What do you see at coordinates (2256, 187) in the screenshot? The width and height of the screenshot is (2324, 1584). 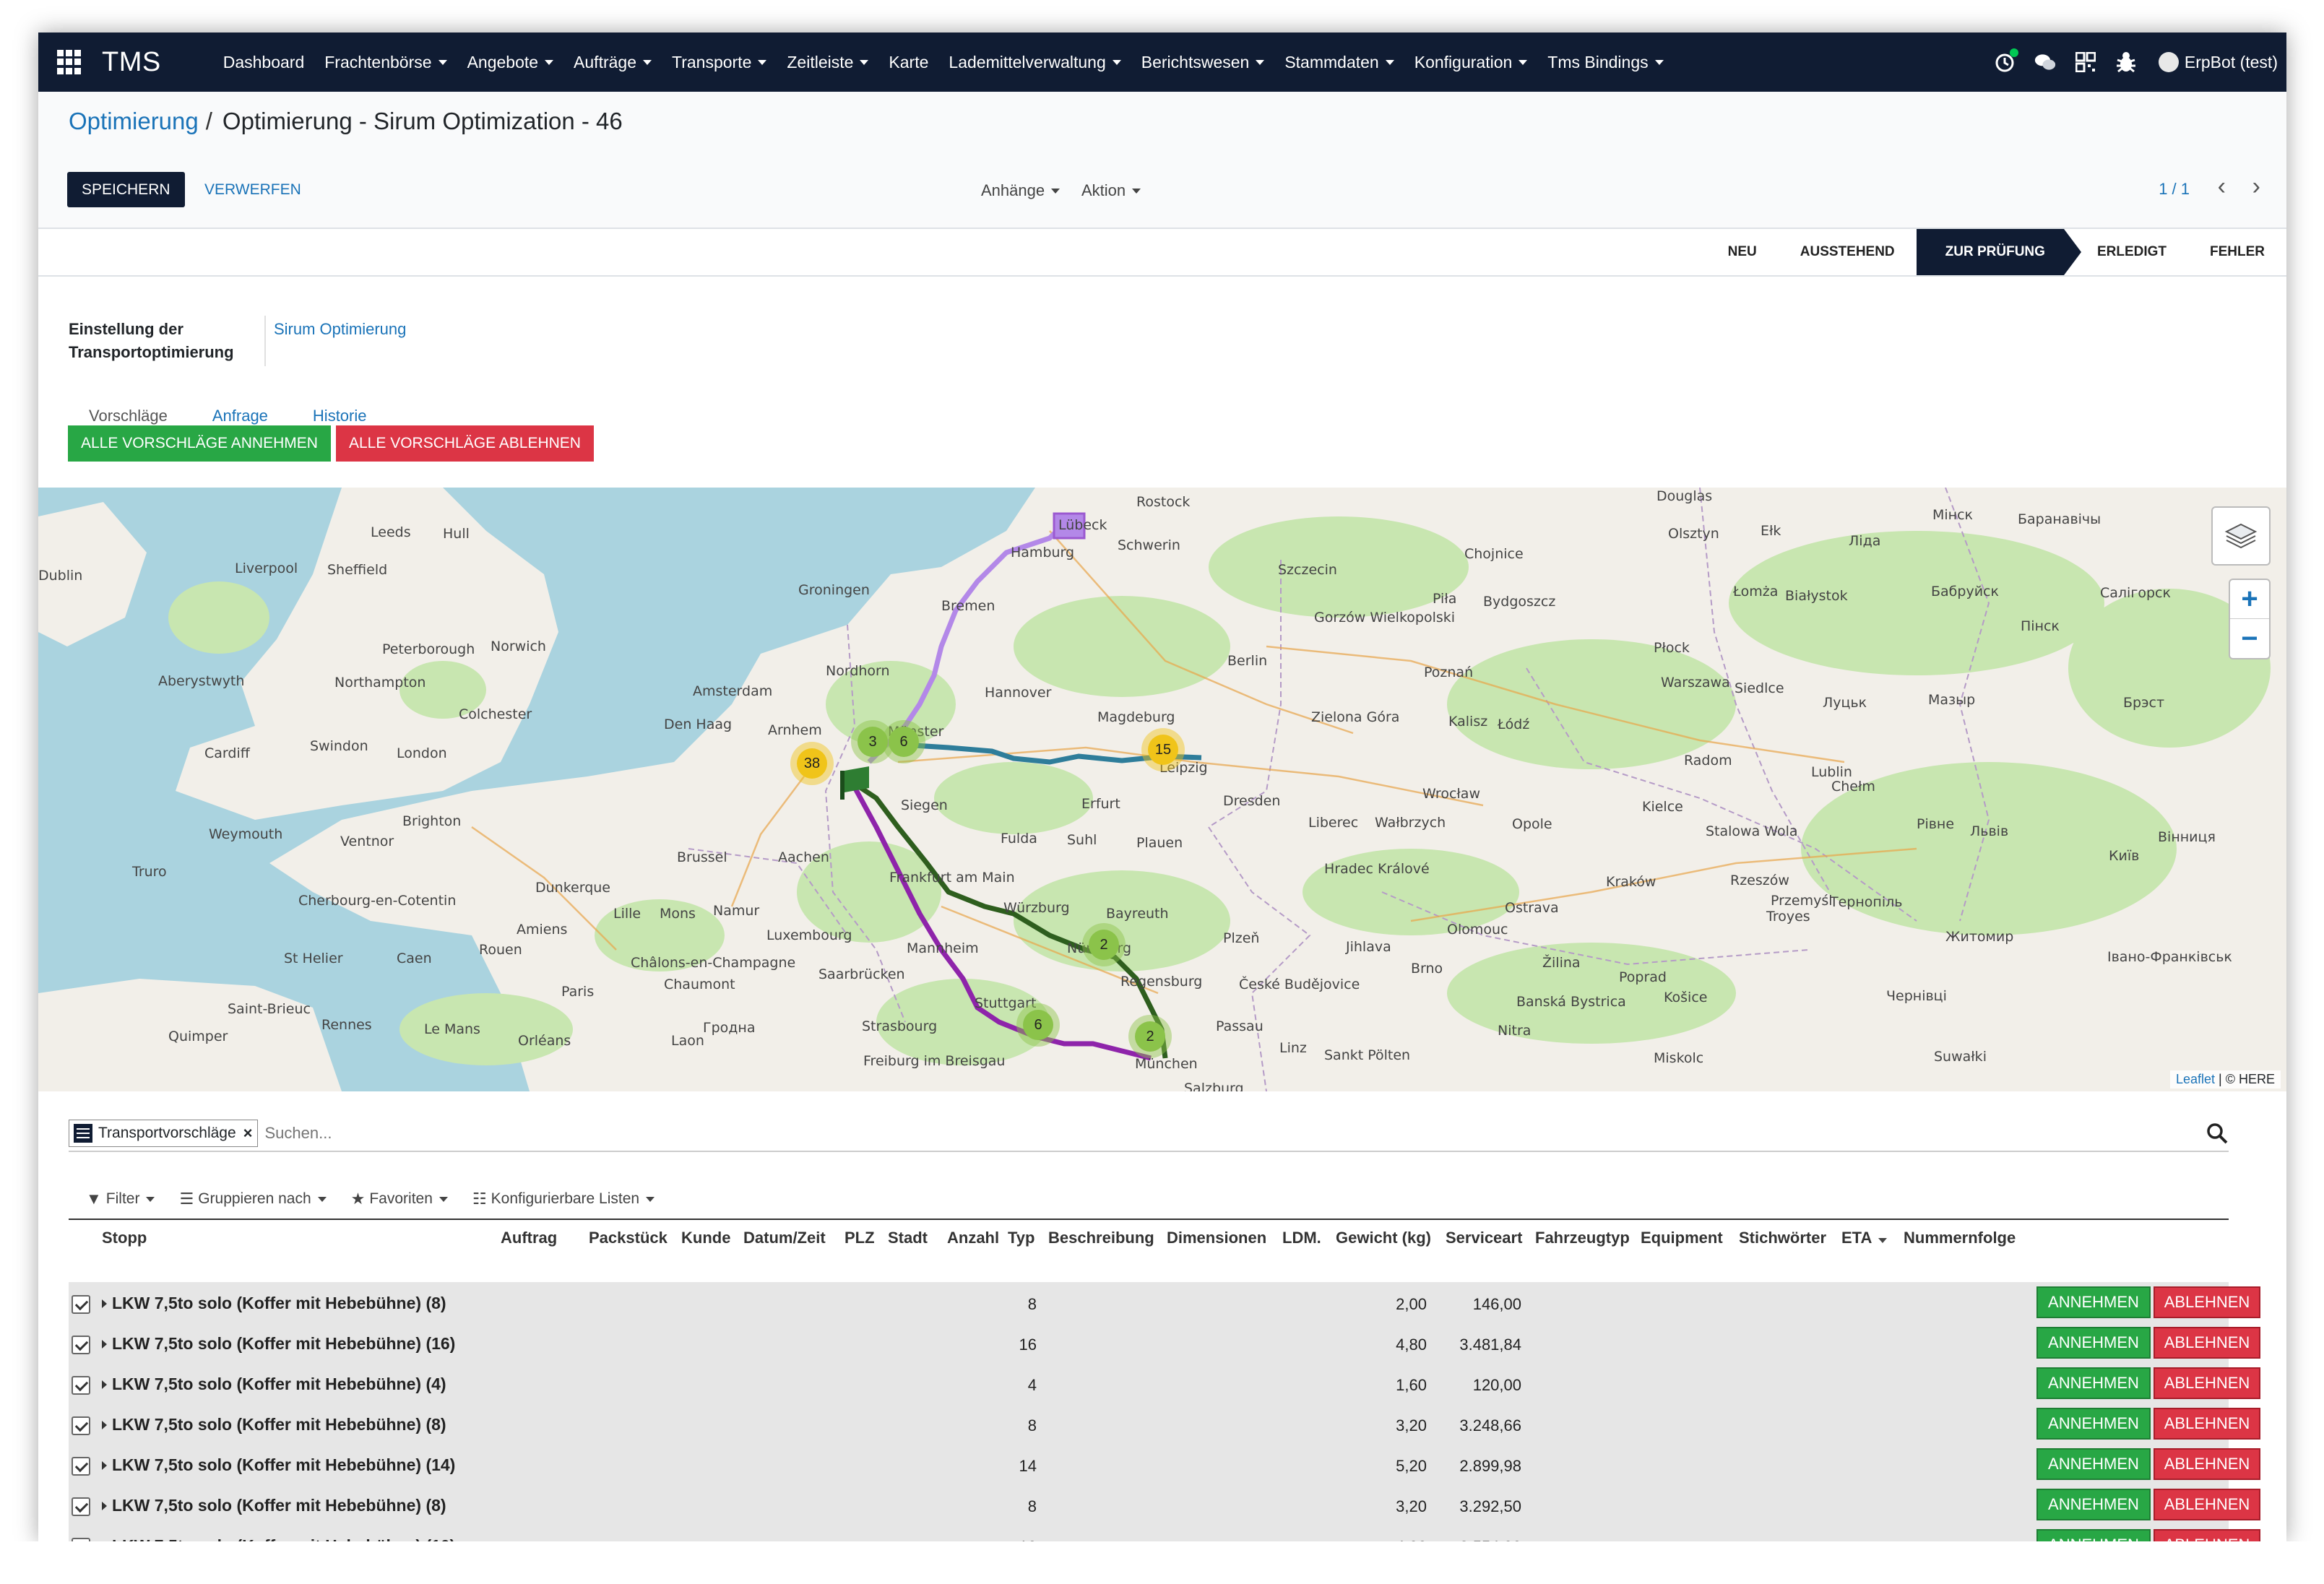 I see `pager-next-button: ›` at bounding box center [2256, 187].